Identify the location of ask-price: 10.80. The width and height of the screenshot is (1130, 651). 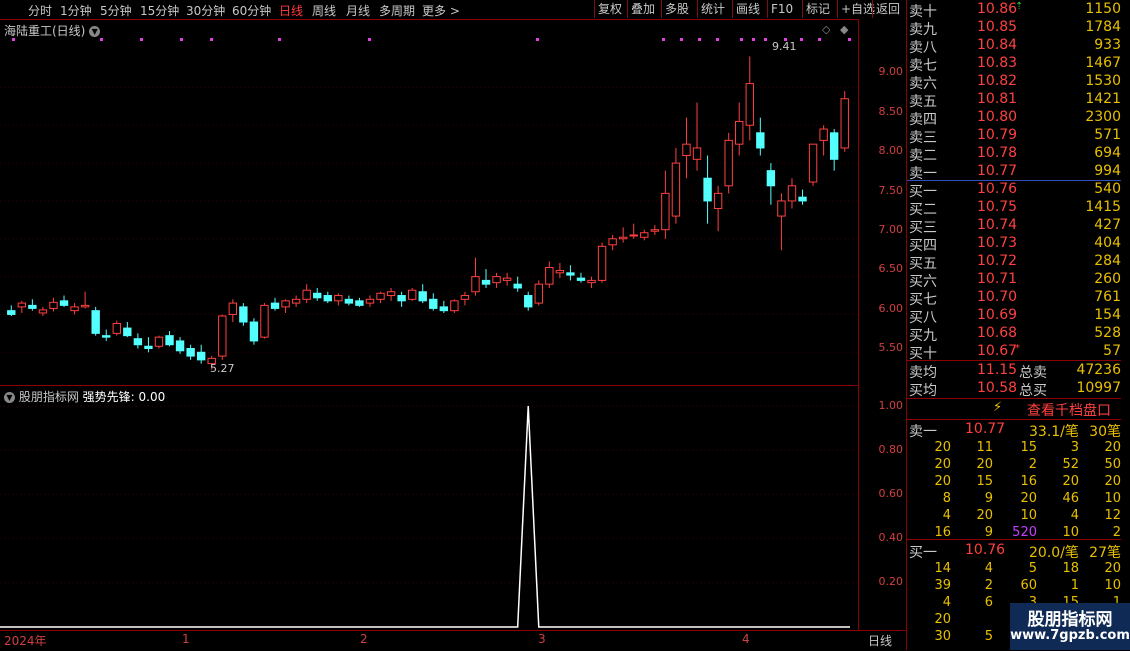
(997, 117).